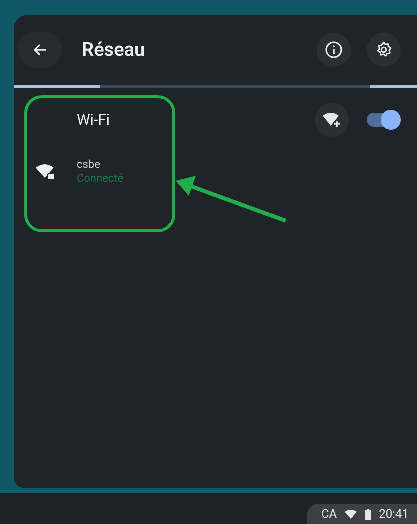  I want to click on back-button, so click(40, 50).